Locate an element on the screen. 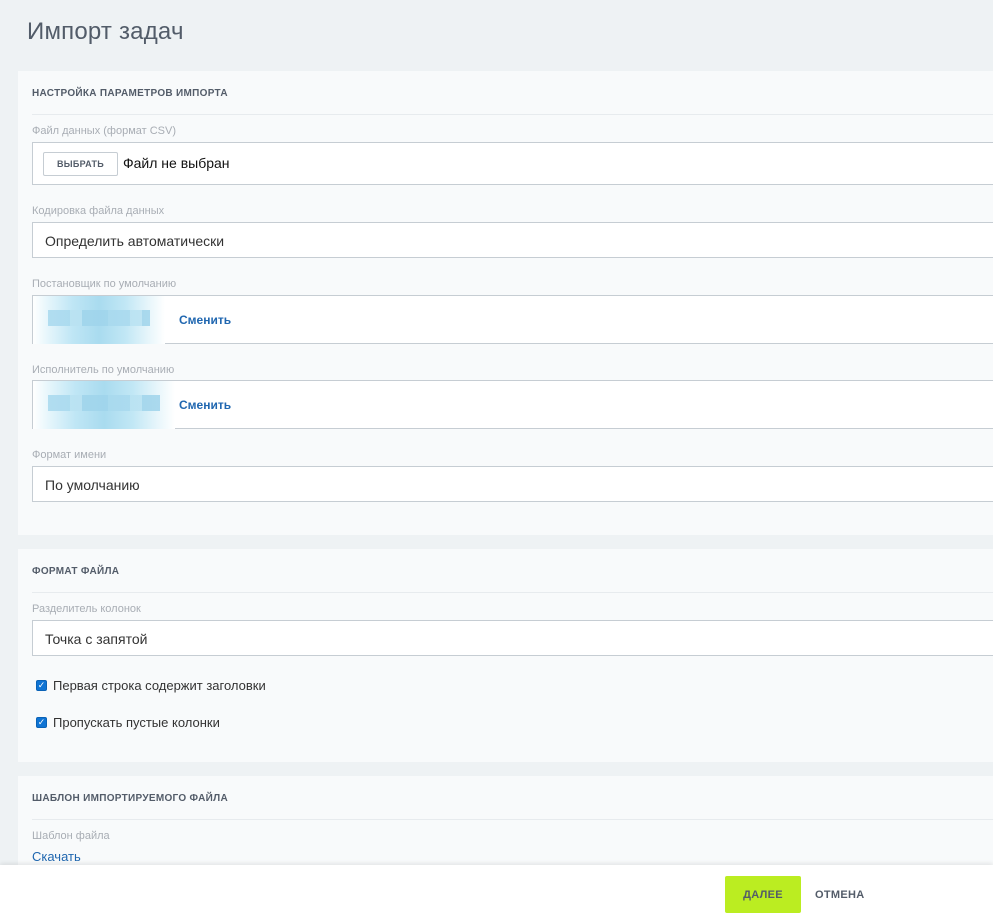  change-responsible-link: Сменить is located at coordinates (205, 405).